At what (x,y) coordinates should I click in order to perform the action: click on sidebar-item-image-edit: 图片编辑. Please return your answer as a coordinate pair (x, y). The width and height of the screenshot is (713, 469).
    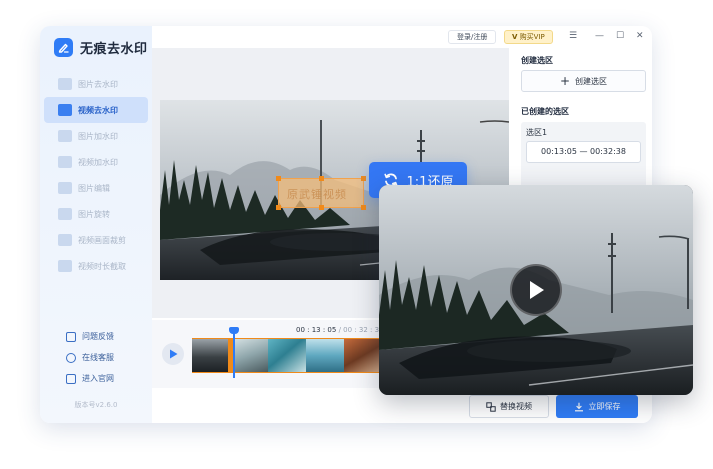
    Looking at the image, I should click on (96, 188).